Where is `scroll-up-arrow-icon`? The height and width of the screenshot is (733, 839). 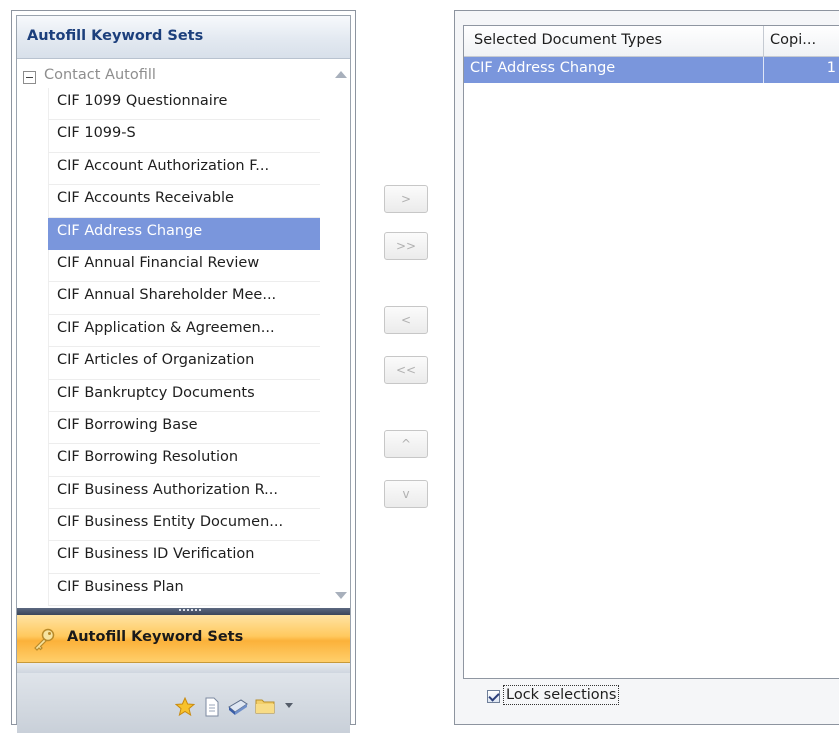
scroll-up-arrow-icon is located at coordinates (341, 74).